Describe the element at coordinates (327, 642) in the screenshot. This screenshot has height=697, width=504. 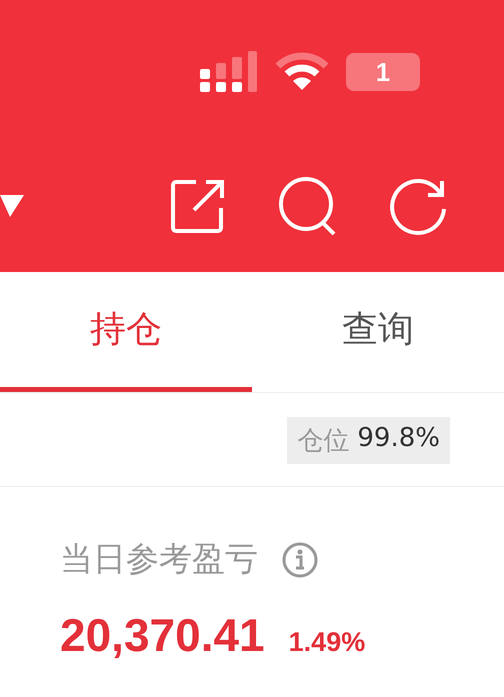
I see `pnl-percent: 1.49%` at that location.